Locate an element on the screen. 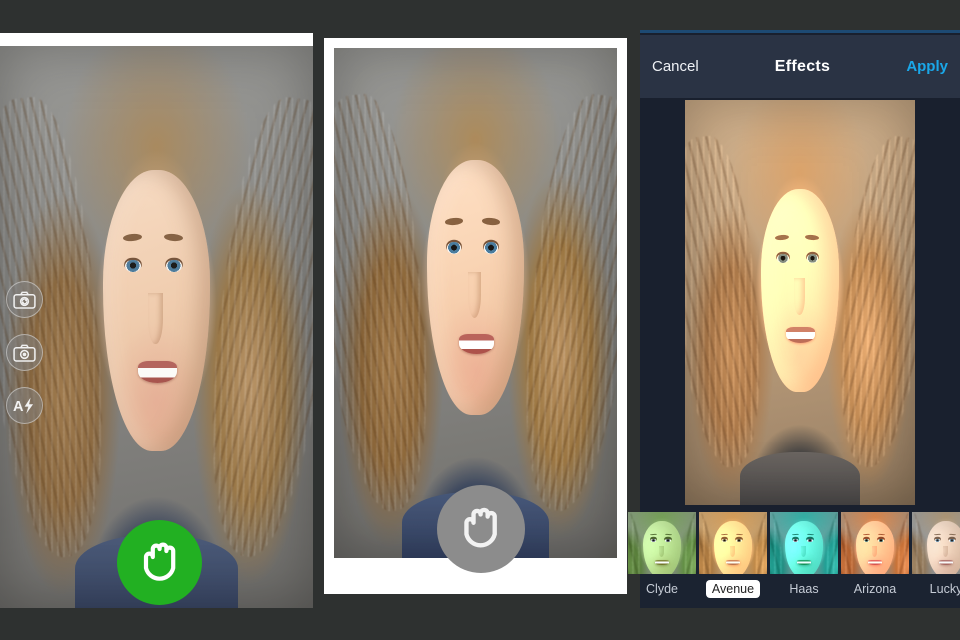 Image resolution: width=960 pixels, height=640 pixels. filter-filmstrip: Clyde Avenue Haas Arizona Lucky is located at coordinates (794, 560).